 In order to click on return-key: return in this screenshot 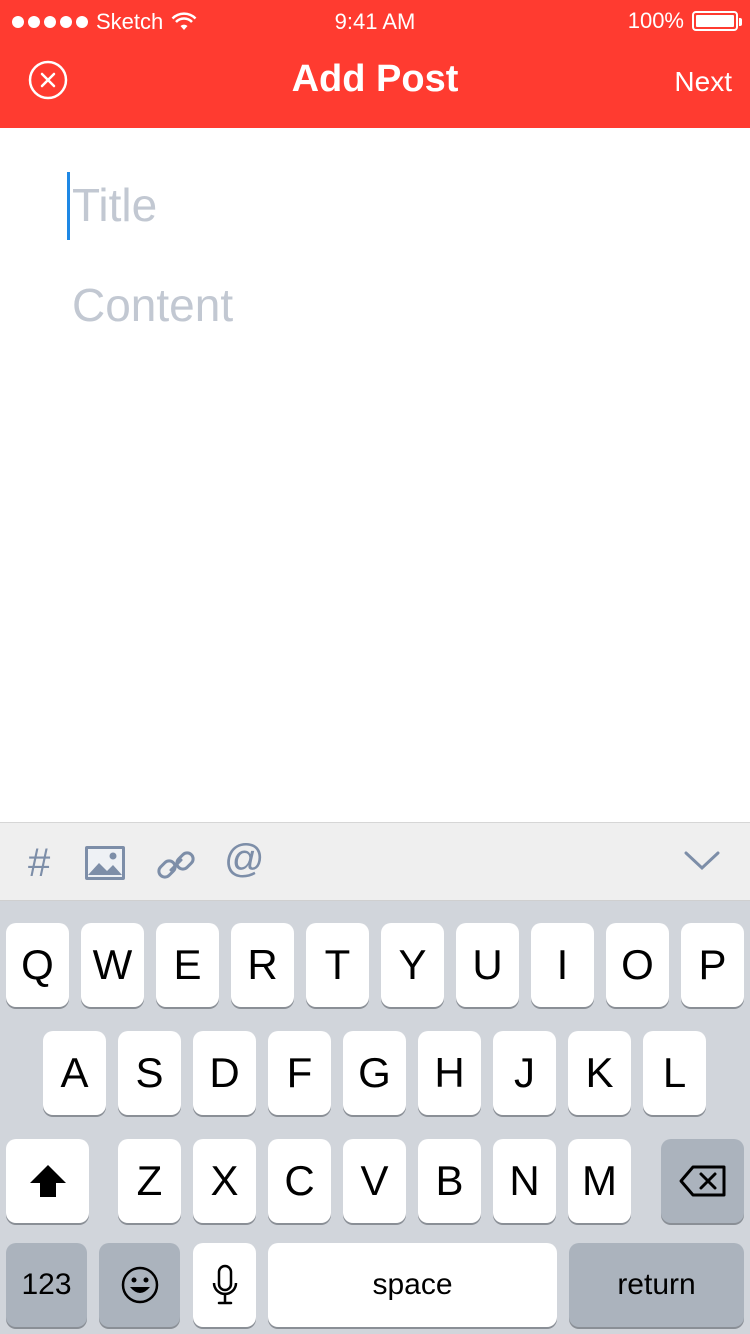, I will do `click(656, 1285)`.